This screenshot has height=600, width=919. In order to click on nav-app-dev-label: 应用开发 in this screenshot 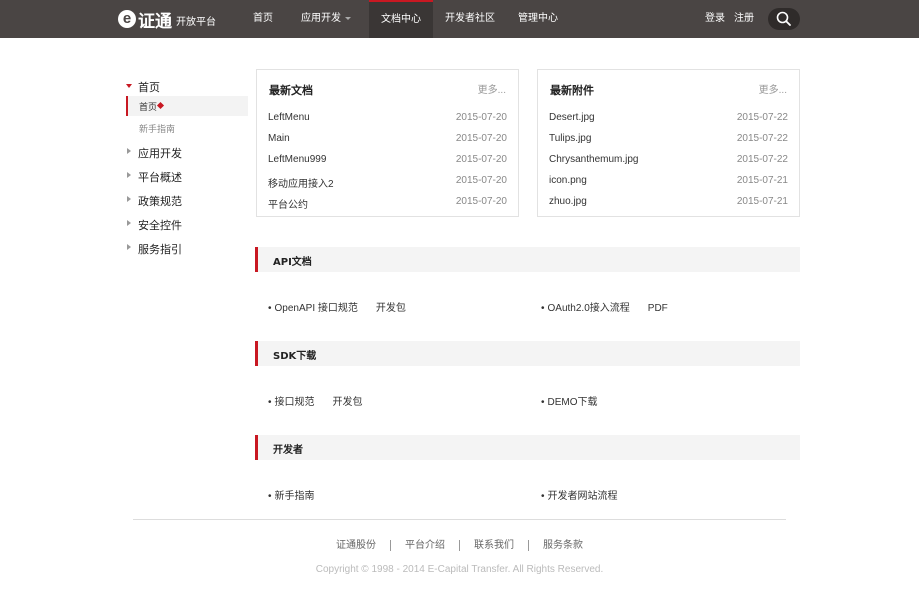, I will do `click(321, 18)`.